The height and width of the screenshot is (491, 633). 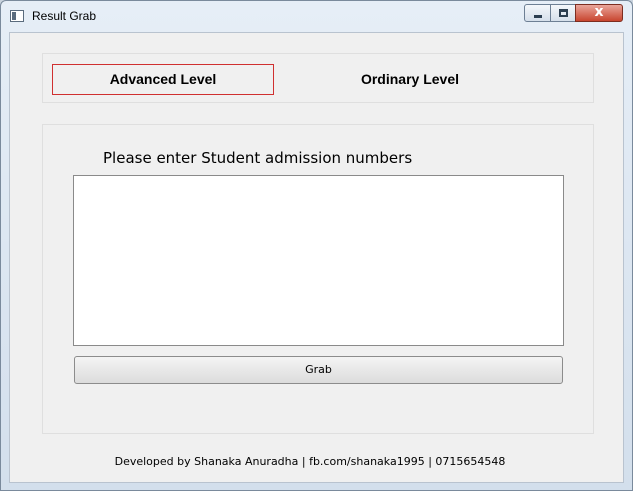 I want to click on tab-advanced-level: Advanced Level, so click(x=163, y=79).